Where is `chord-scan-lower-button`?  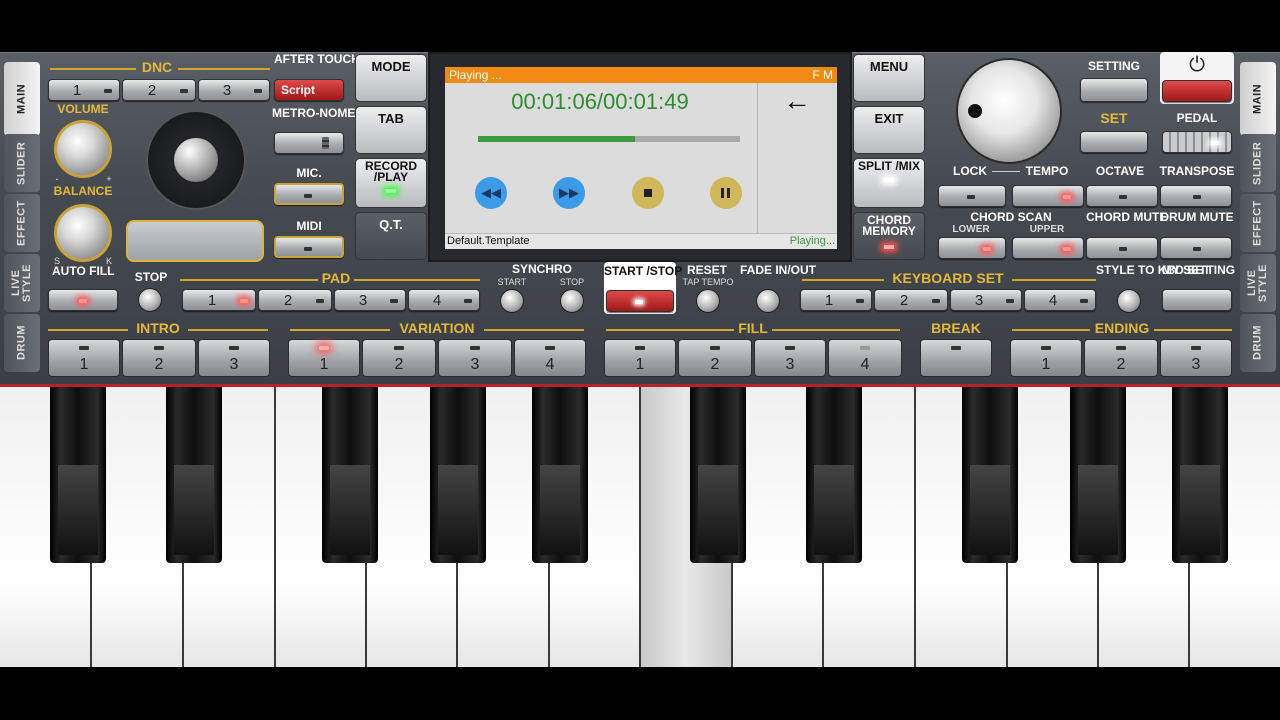
chord-scan-lower-button is located at coordinates (972, 248).